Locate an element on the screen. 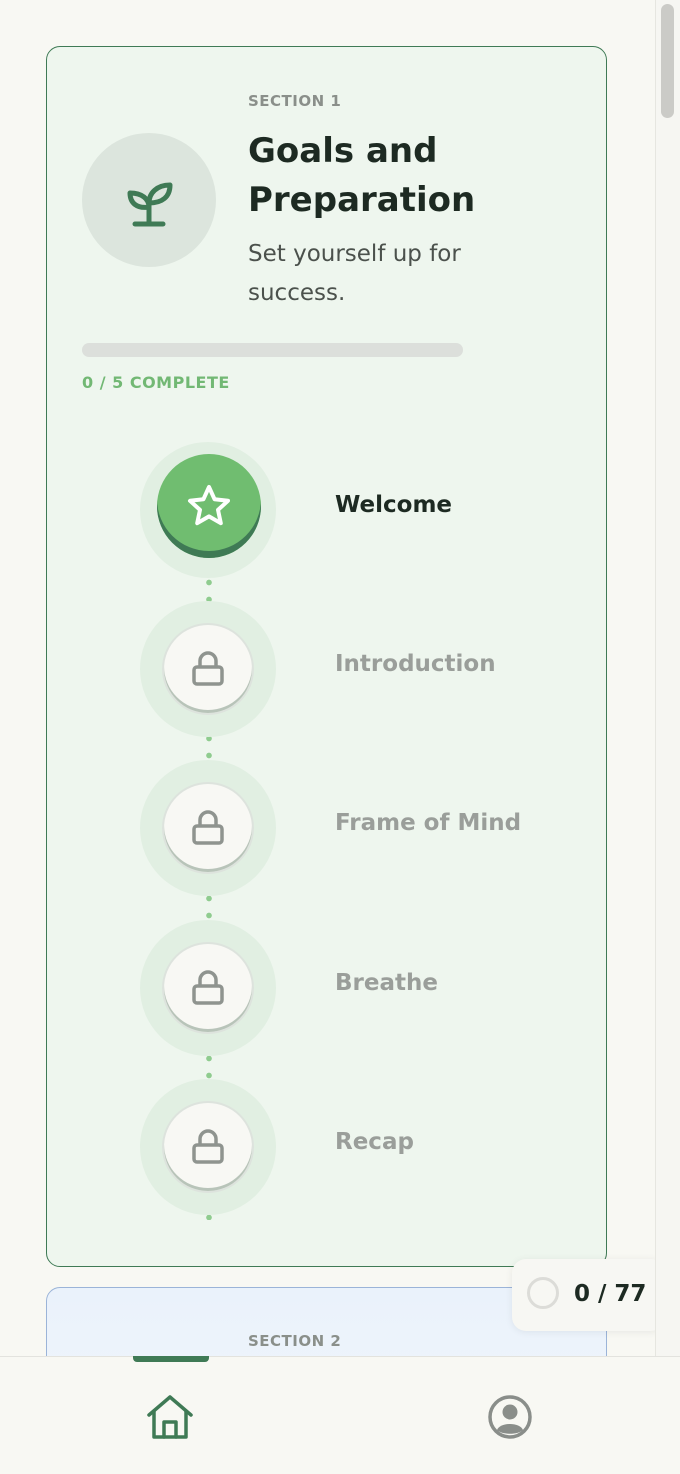 This screenshot has height=1474, width=680. section-icon-badge is located at coordinates (149, 200).